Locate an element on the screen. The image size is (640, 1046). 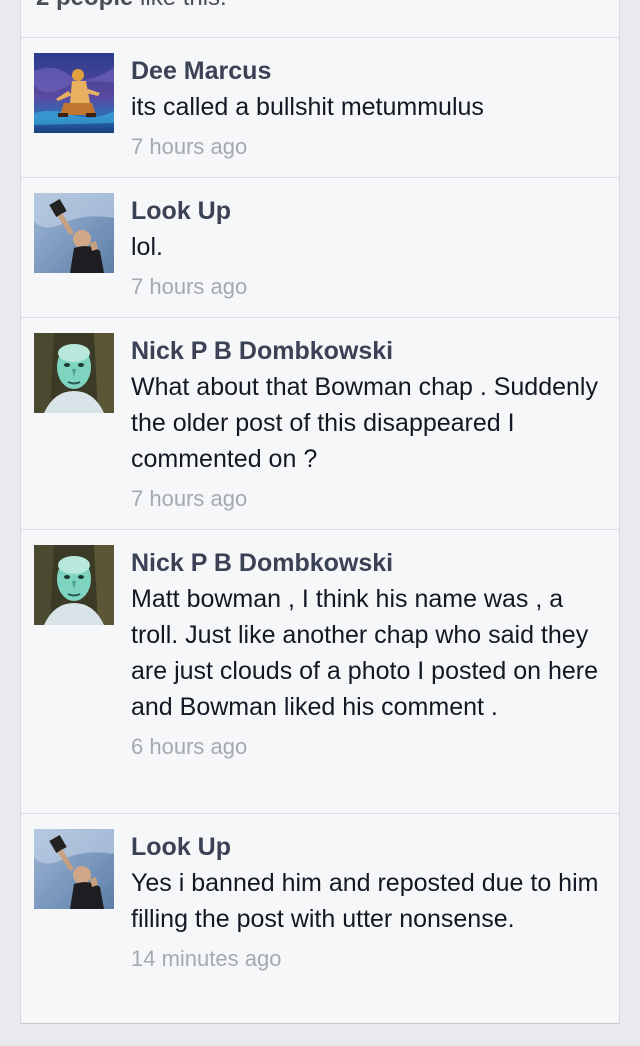
comment-timestamp: 14 minutes ago is located at coordinates (369, 959).